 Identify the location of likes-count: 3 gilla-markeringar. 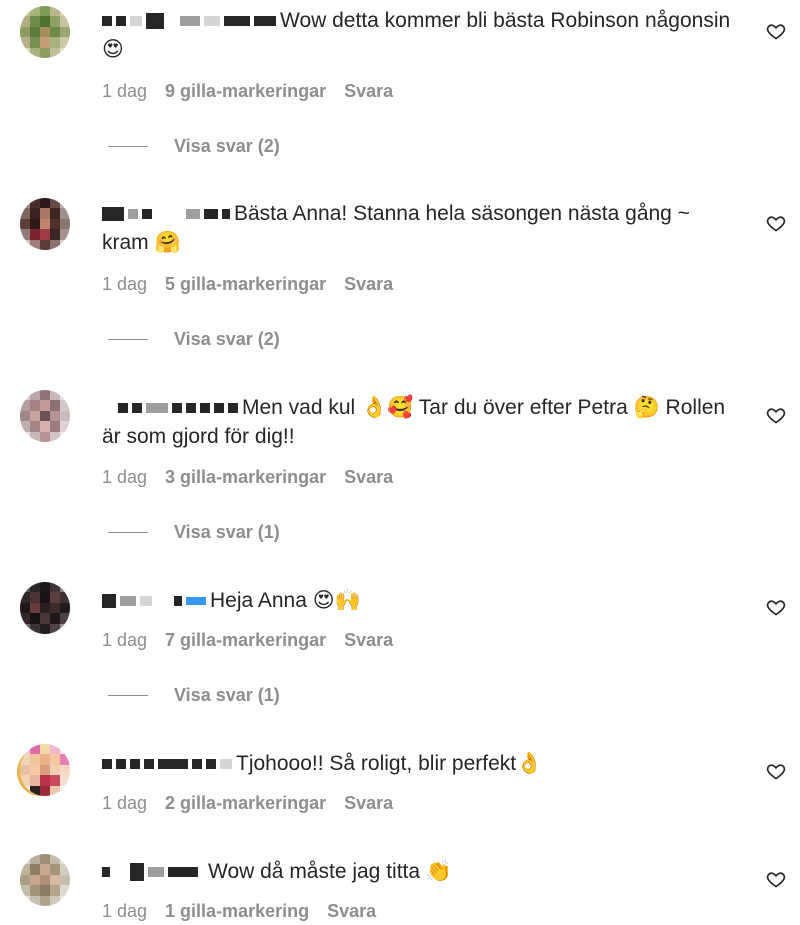
(245, 477).